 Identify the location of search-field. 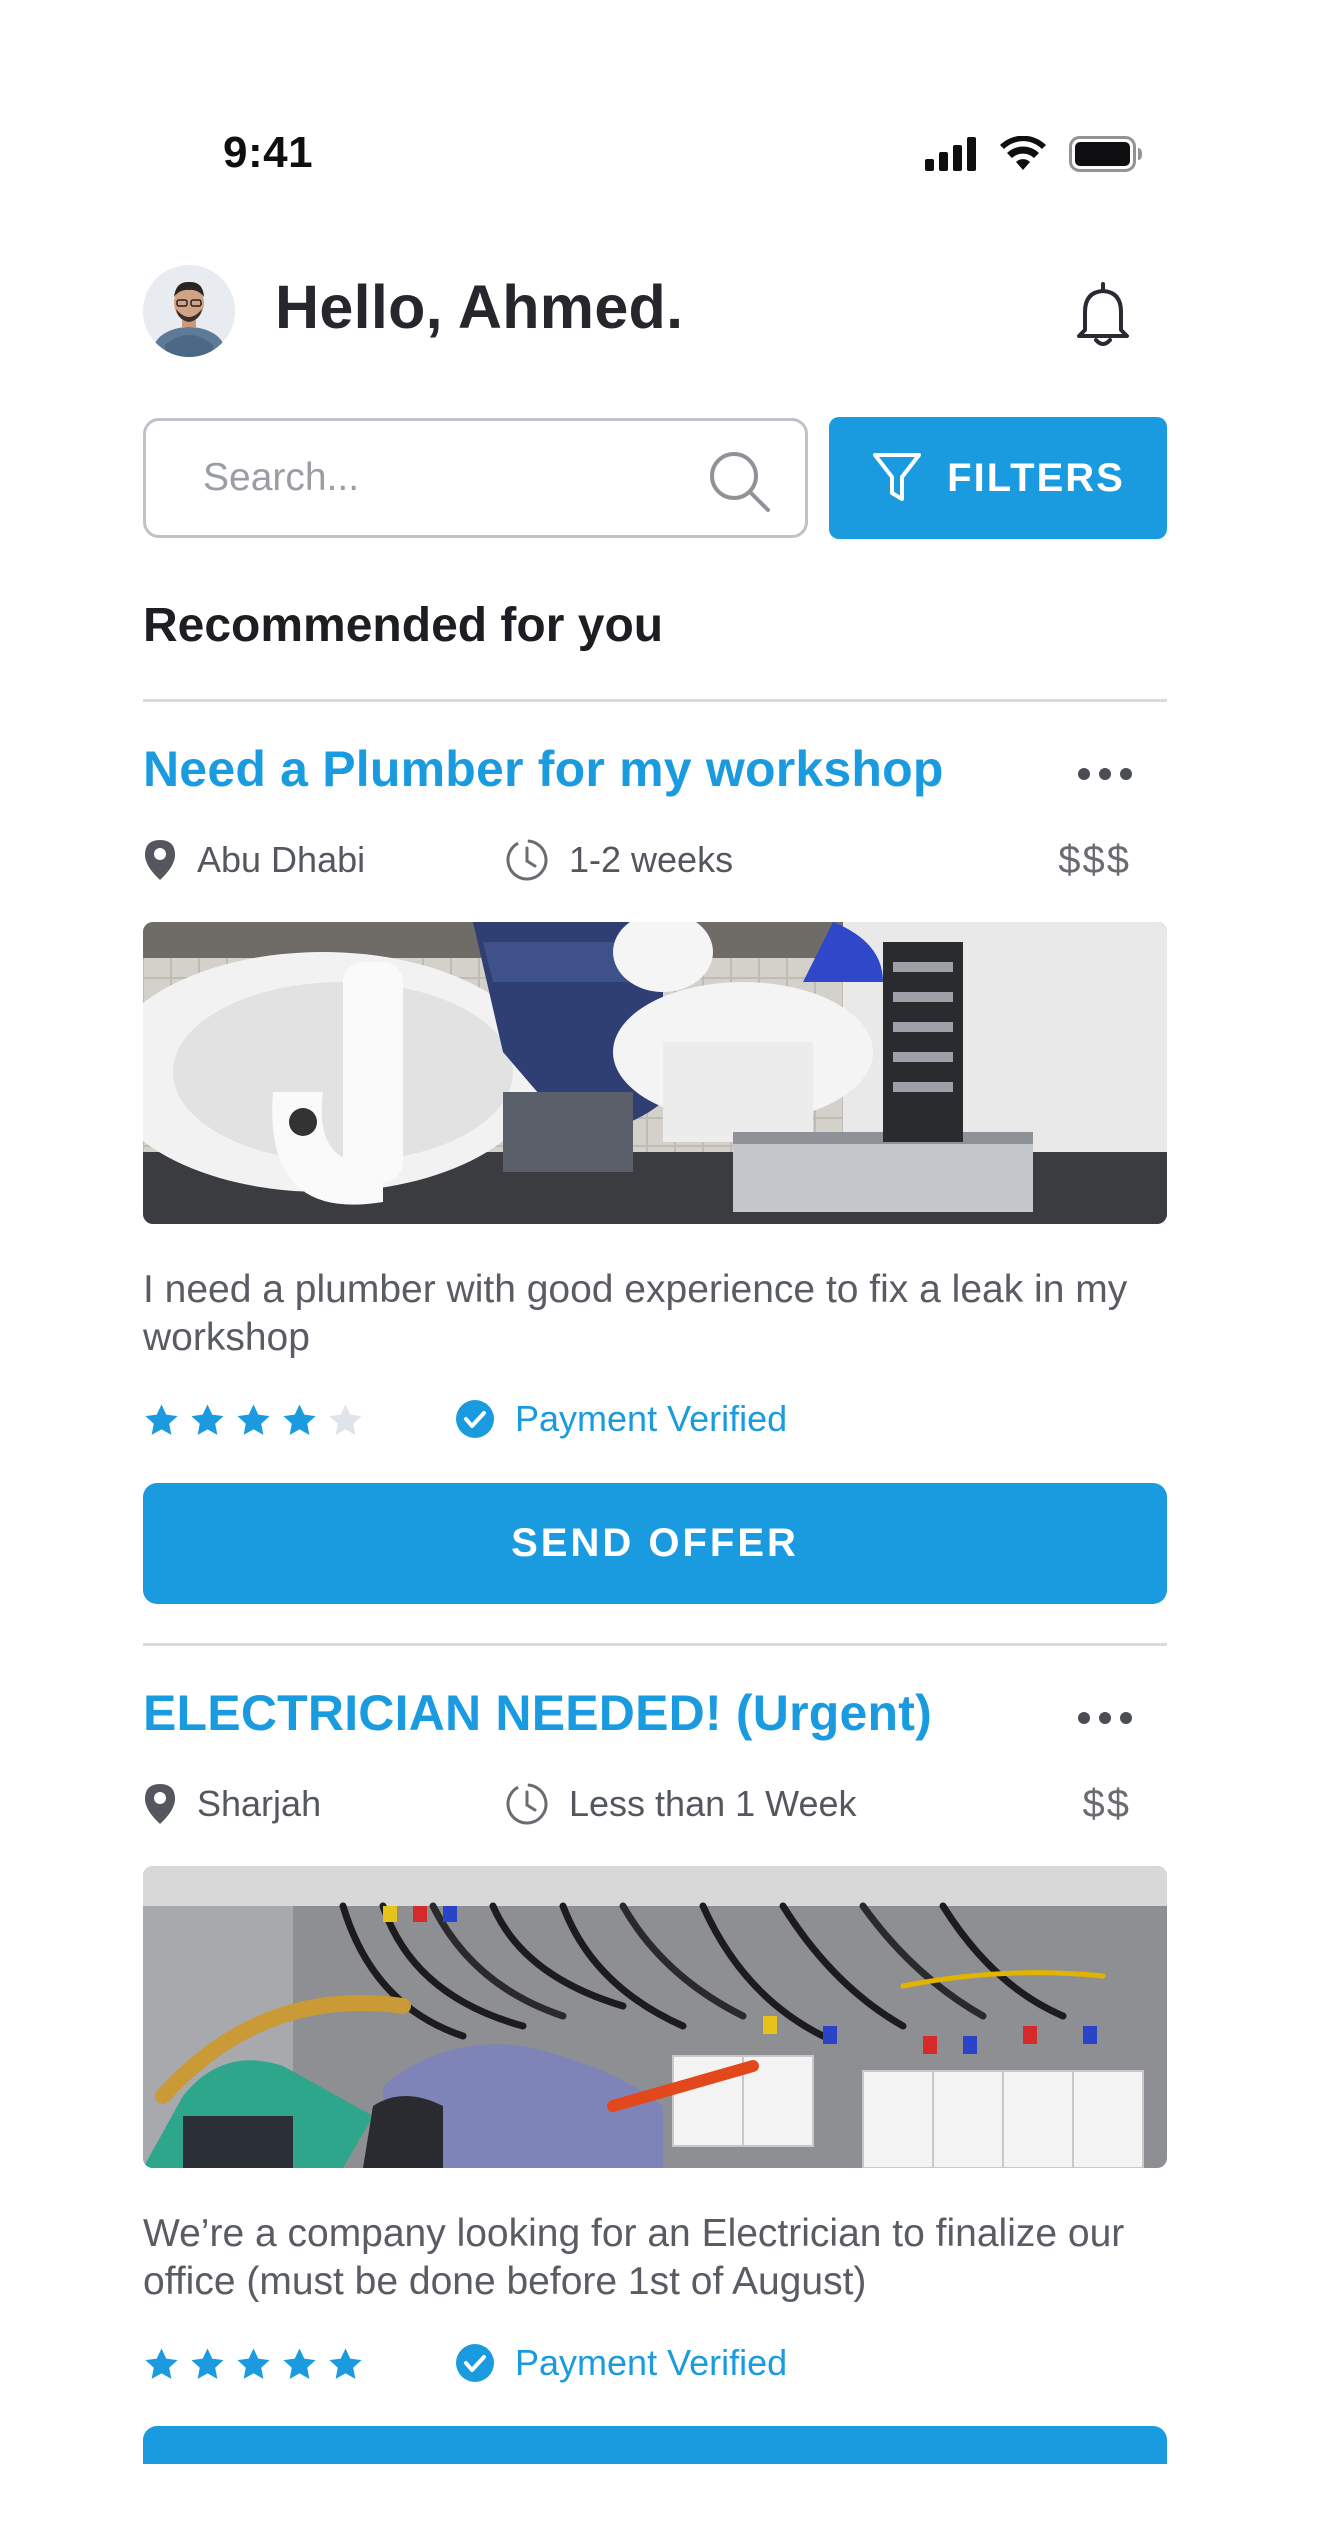
(475, 478).